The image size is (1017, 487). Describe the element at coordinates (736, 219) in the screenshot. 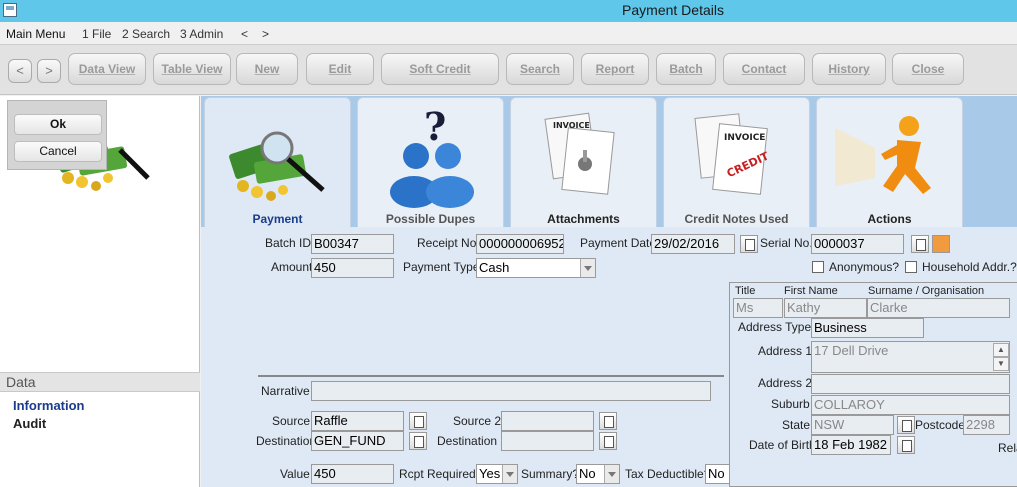

I see `tab-credit-notes-used-label: Credit Notes Used` at that location.